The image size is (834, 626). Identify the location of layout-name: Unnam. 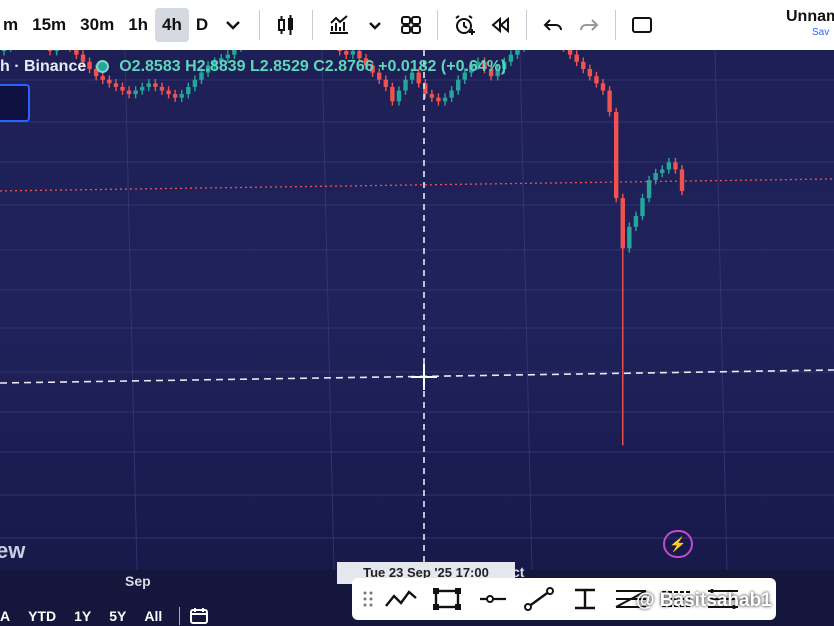
(810, 17).